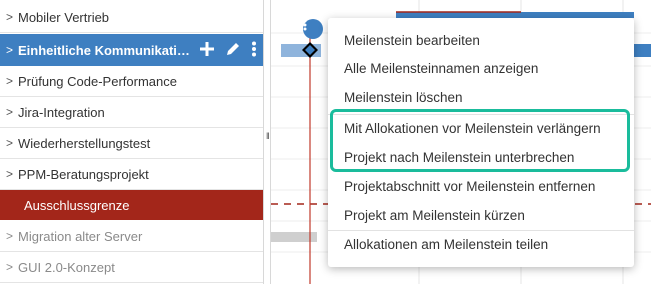  What do you see at coordinates (441, 68) in the screenshot?
I see `menu-item-show-all-milestone-names: Alle Meilensteinnamen anzeigen` at bounding box center [441, 68].